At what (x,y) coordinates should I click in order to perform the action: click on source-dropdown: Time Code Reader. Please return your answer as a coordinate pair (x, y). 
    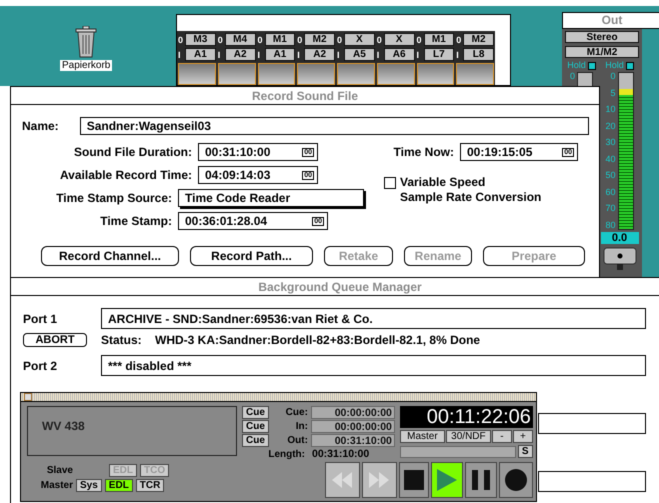
    Looking at the image, I should click on (271, 198).